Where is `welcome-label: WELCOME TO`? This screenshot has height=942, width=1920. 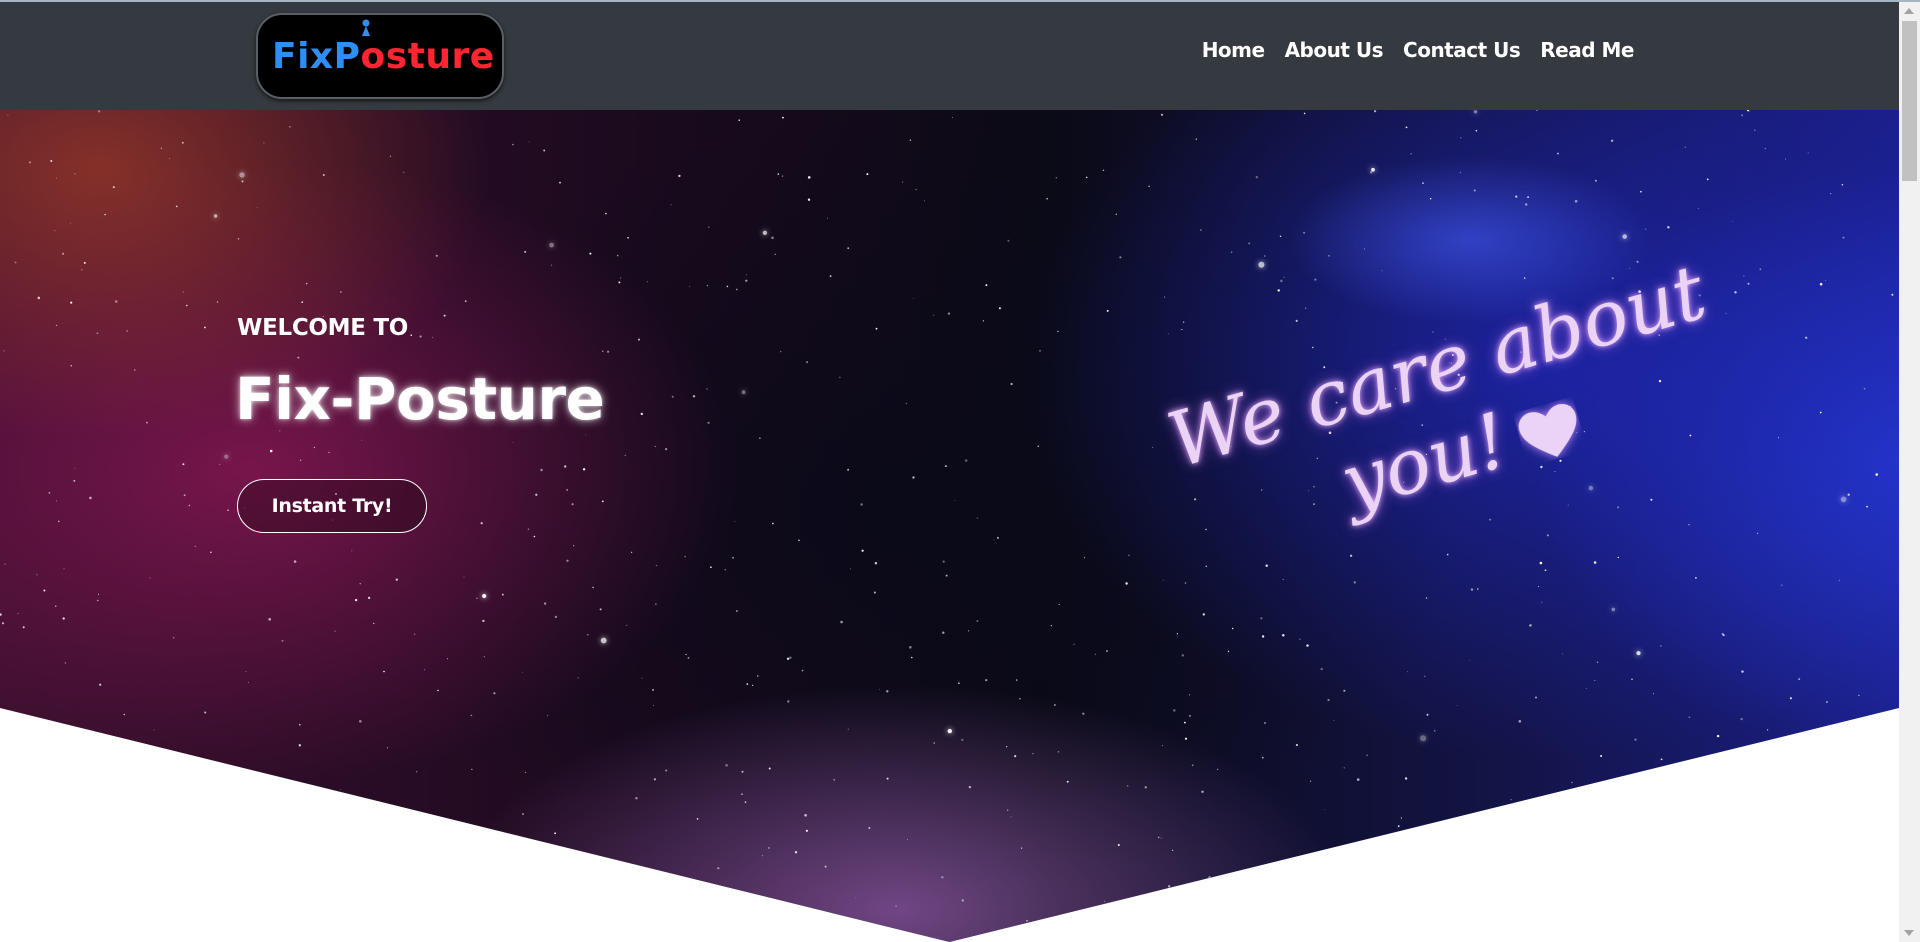 welcome-label: WELCOME TO is located at coordinates (323, 328).